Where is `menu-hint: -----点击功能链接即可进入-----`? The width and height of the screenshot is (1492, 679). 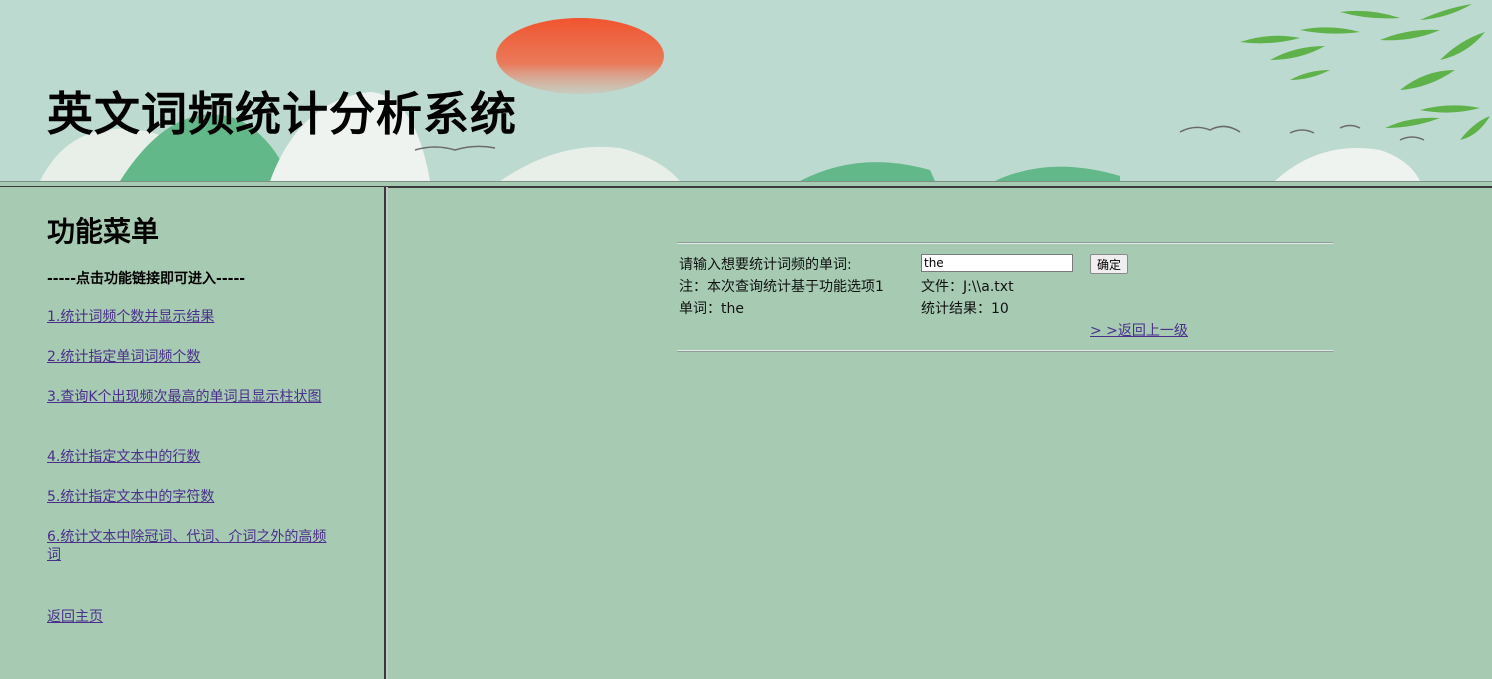
menu-hint: -----点击功能链接即可进入----- is located at coordinates (146, 279).